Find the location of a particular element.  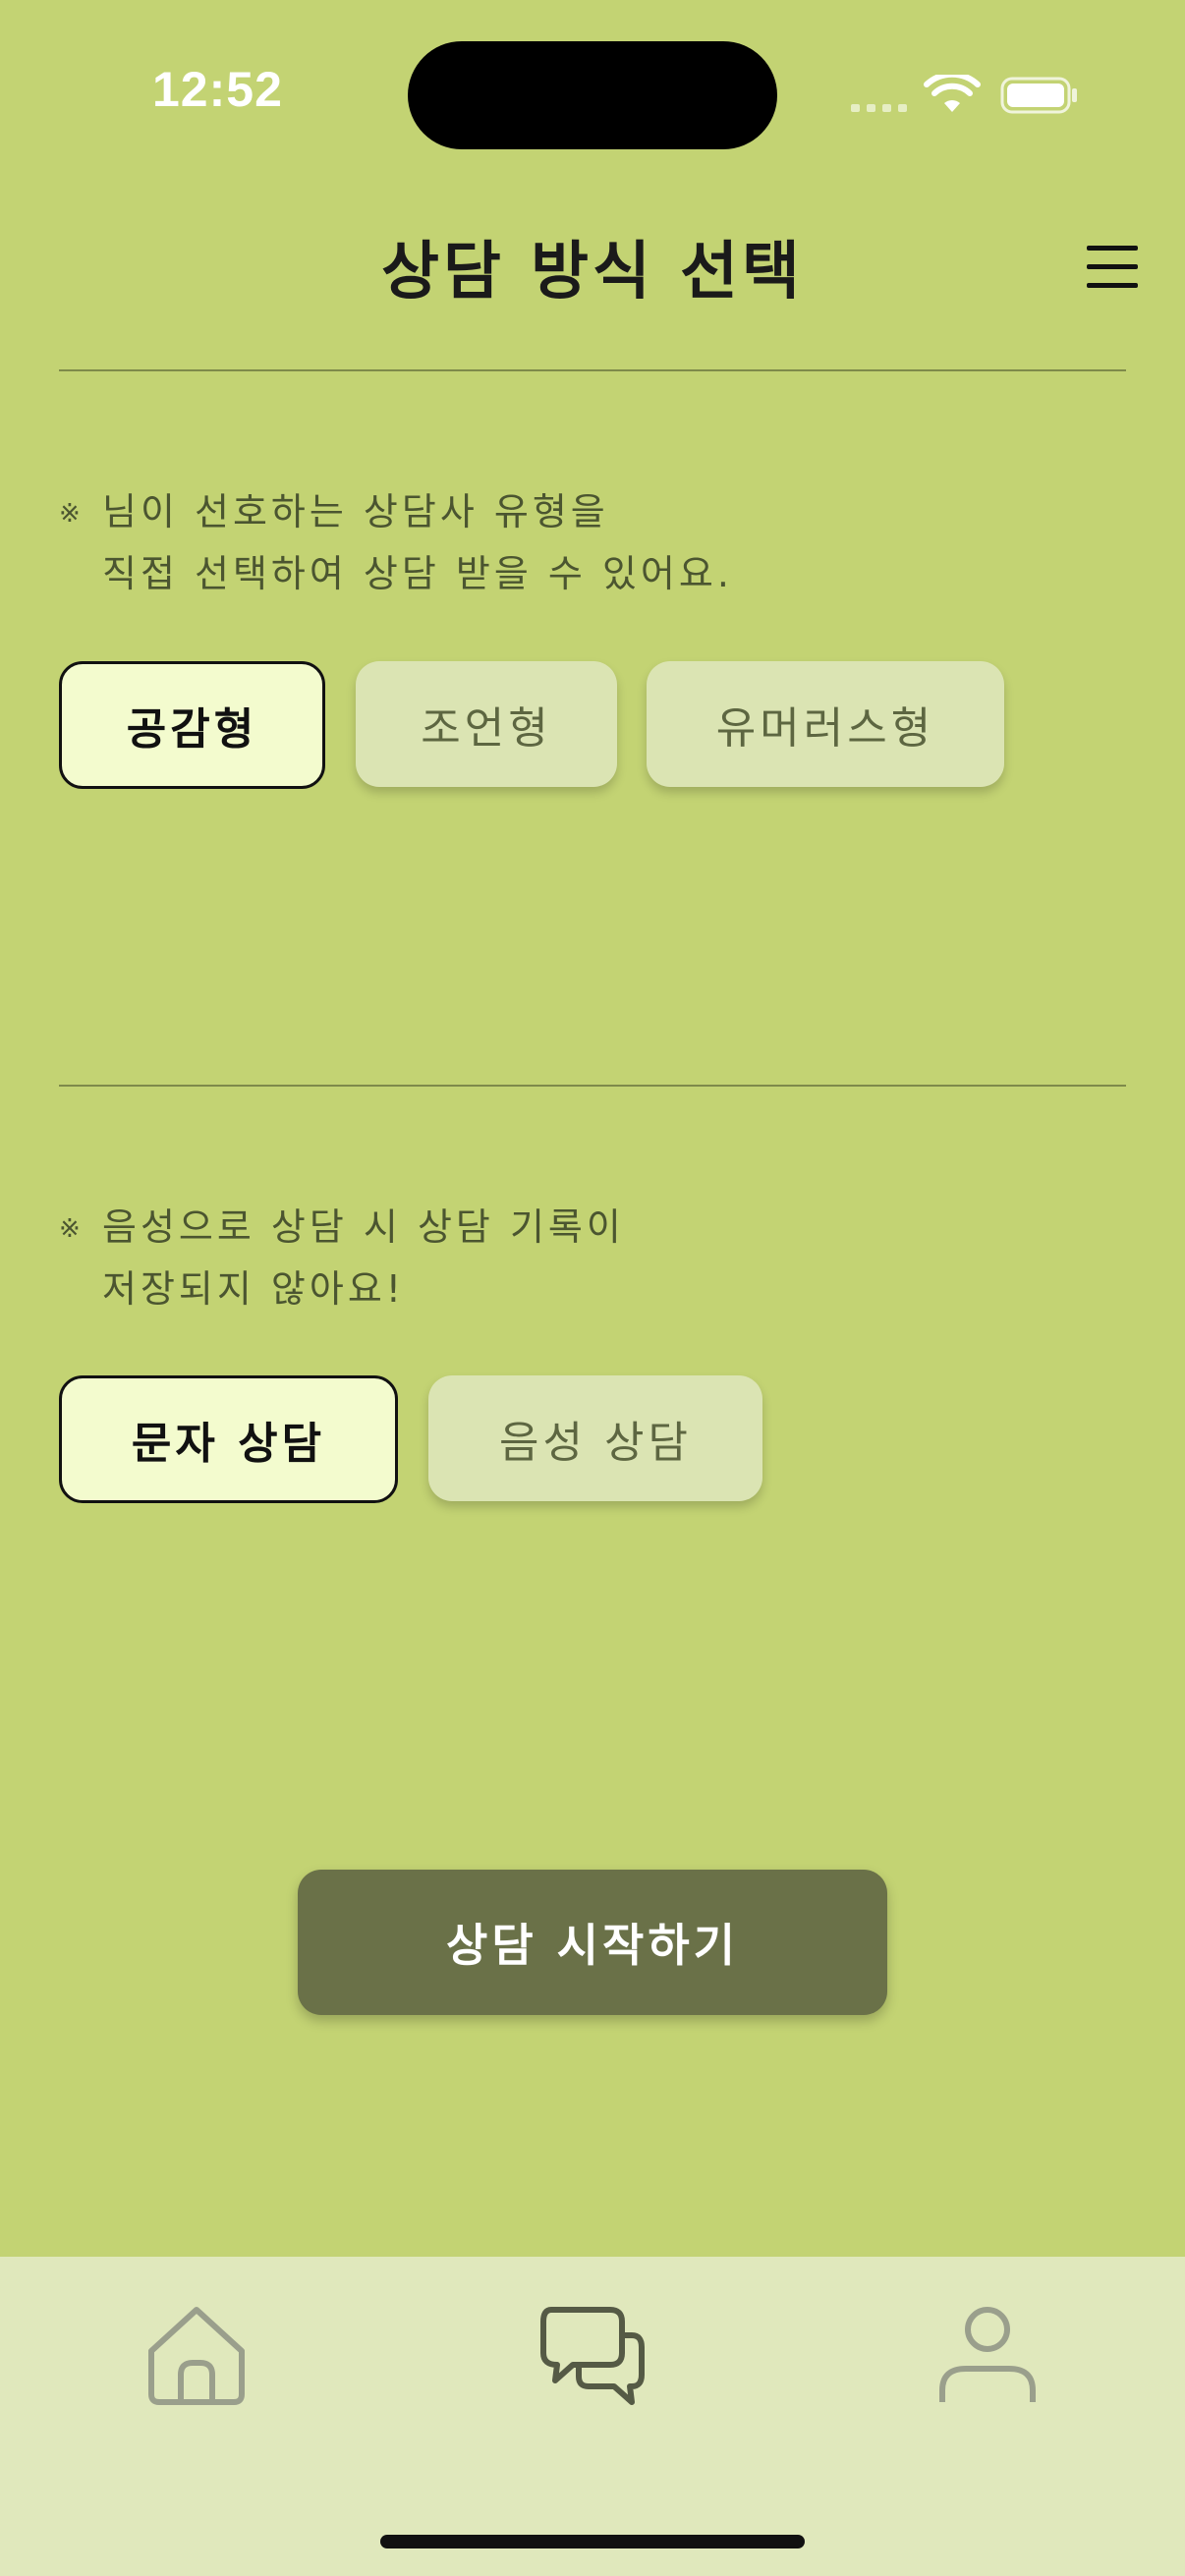

option-label: 공감형 is located at coordinates (192, 729).